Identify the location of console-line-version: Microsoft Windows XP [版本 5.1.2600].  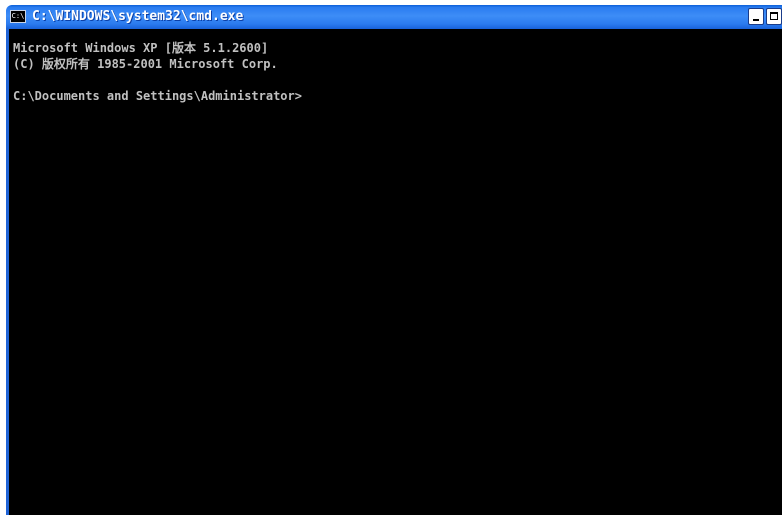
(141, 48).